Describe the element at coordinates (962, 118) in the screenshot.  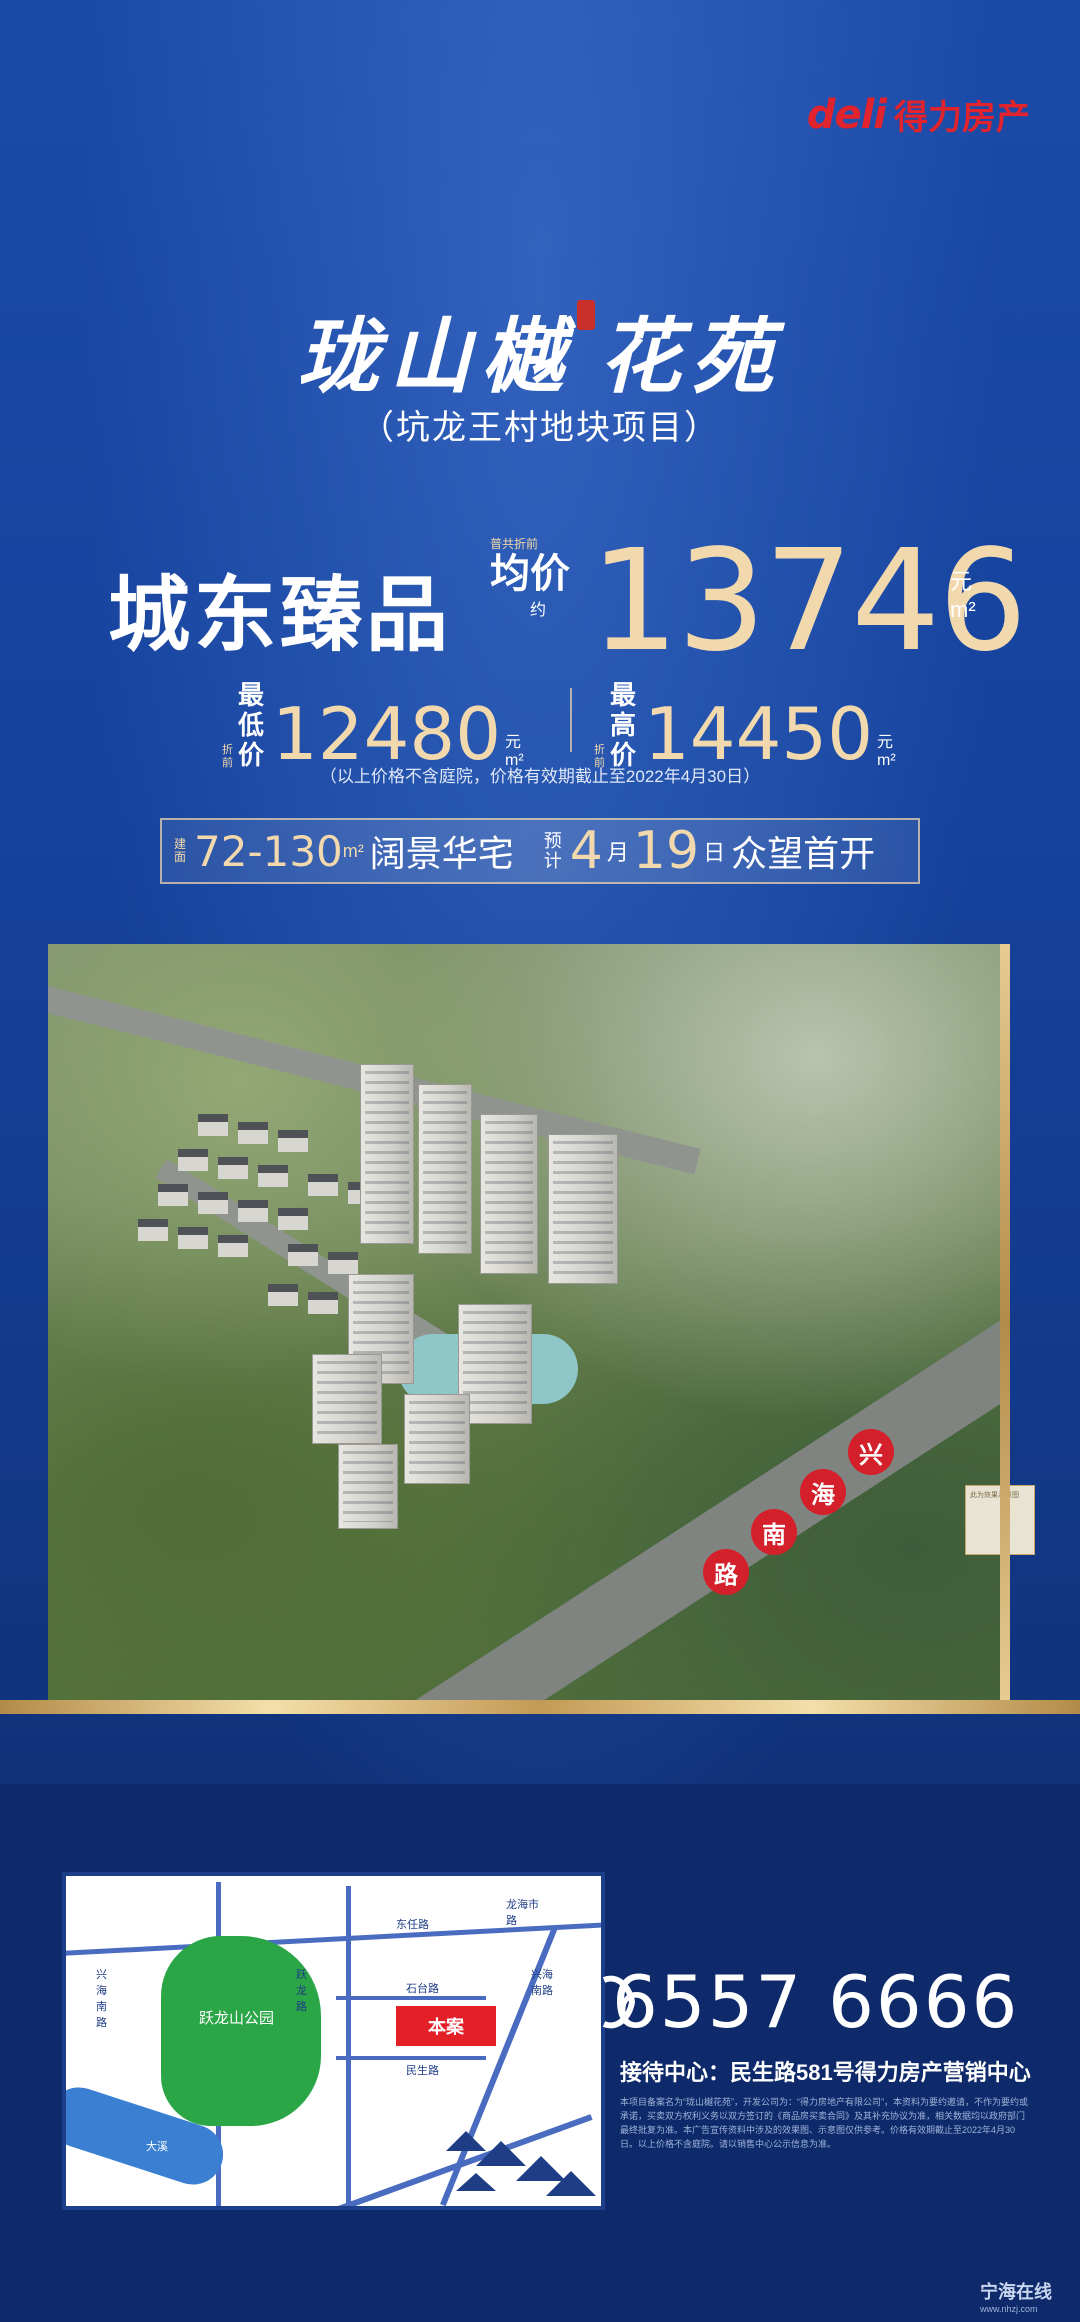
I see `brand-name: 得力房产` at that location.